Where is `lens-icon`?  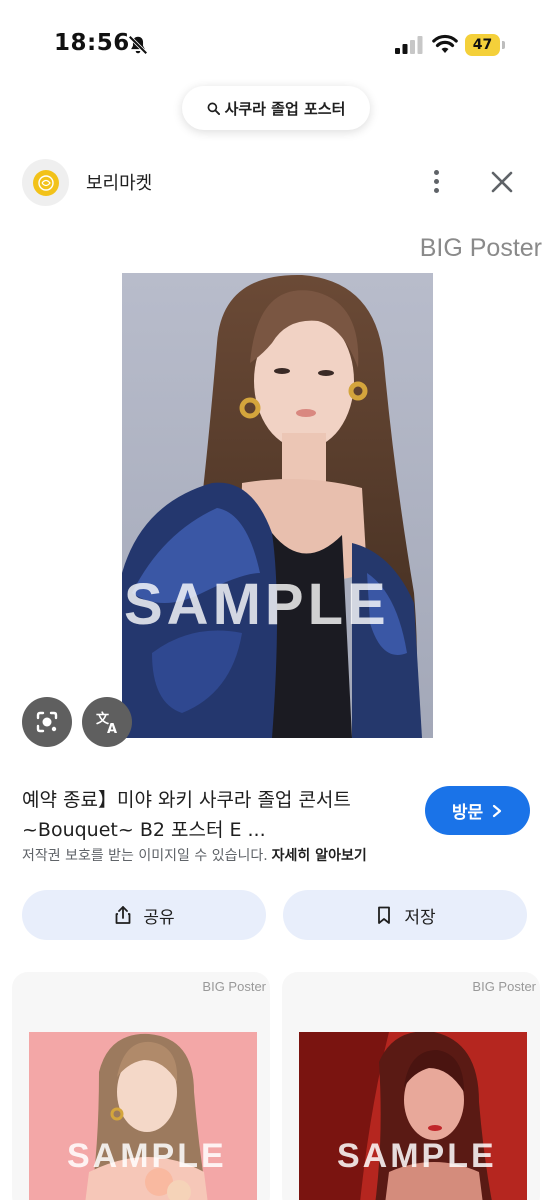 lens-icon is located at coordinates (47, 722).